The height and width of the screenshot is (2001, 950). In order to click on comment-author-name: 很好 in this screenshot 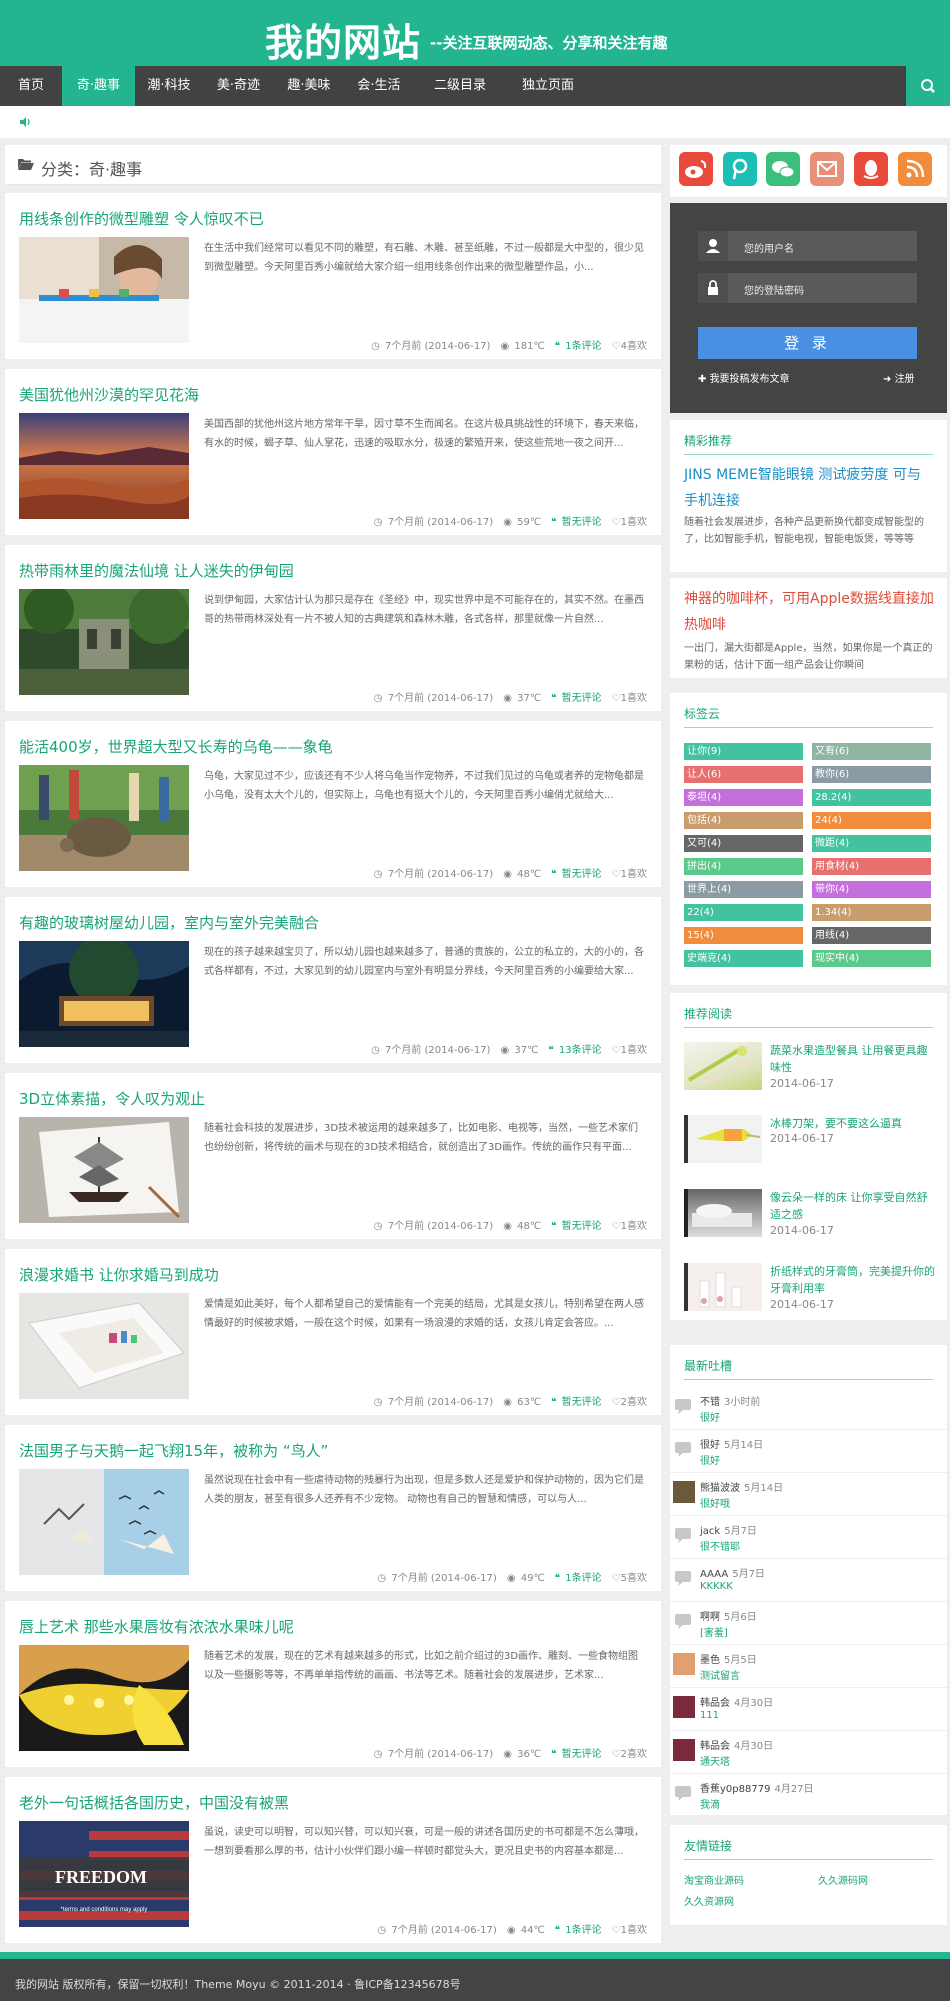, I will do `click(710, 1445)`.